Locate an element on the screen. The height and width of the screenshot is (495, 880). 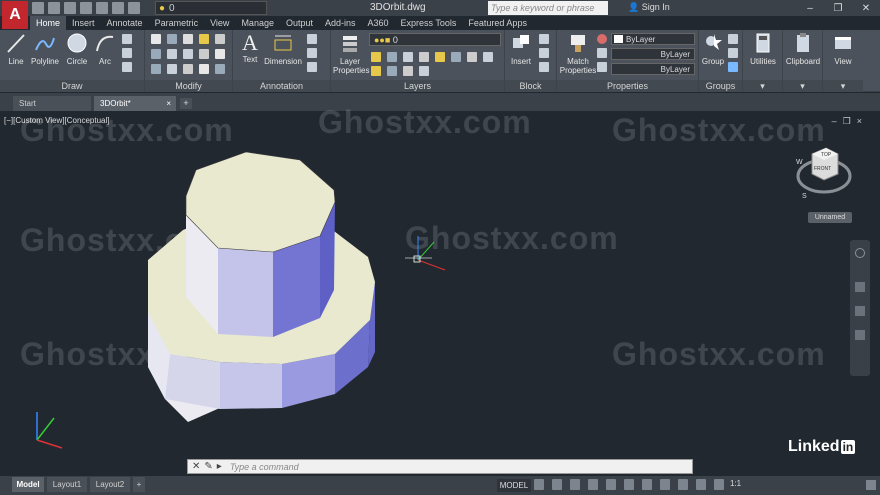
grid-icon is located at coordinates (539, 484).